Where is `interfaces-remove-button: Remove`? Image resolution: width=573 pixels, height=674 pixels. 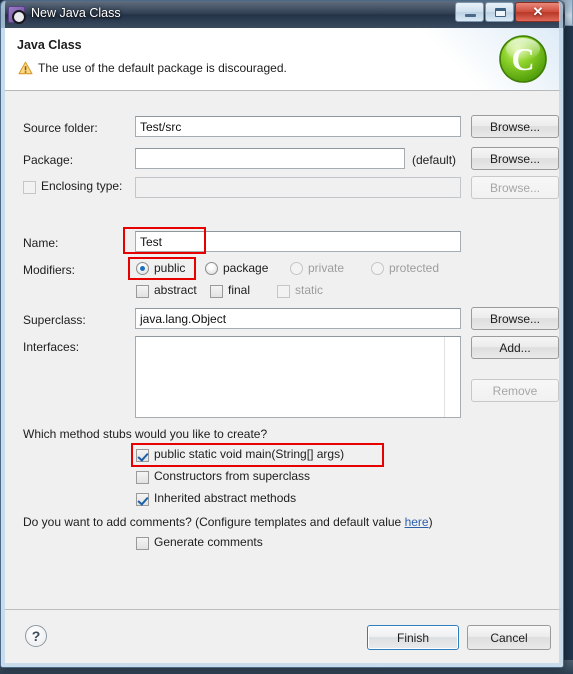
interfaces-remove-button: Remove is located at coordinates (515, 390).